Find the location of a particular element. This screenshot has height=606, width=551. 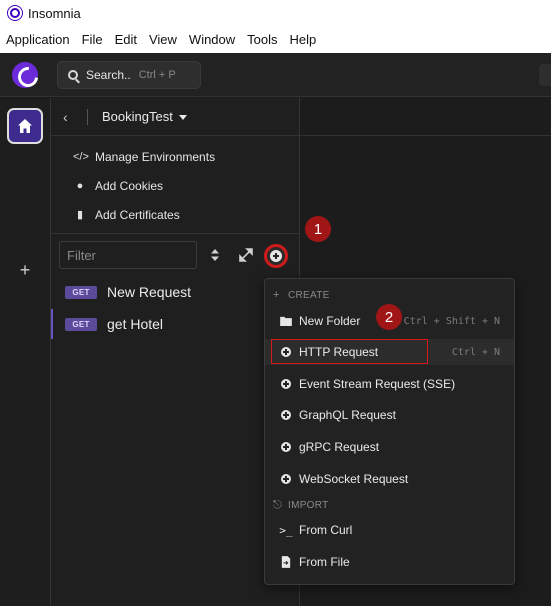

home-icon is located at coordinates (25, 126).